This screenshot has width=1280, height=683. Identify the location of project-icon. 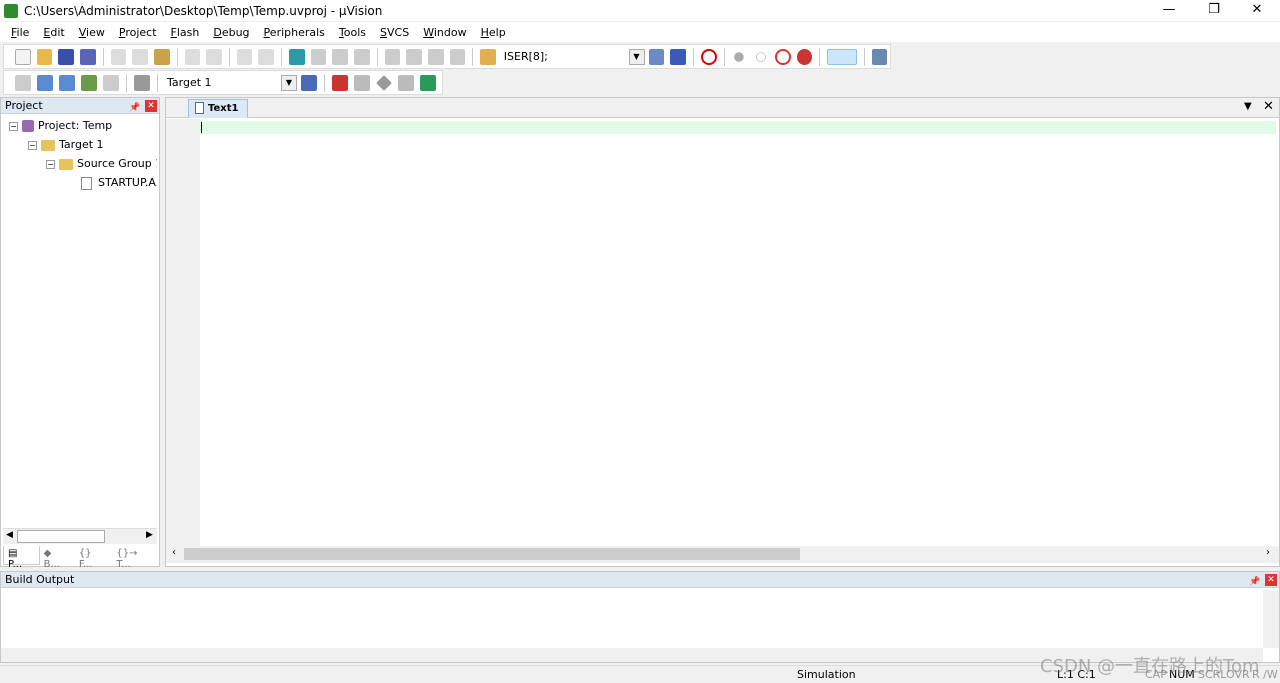
(28, 126).